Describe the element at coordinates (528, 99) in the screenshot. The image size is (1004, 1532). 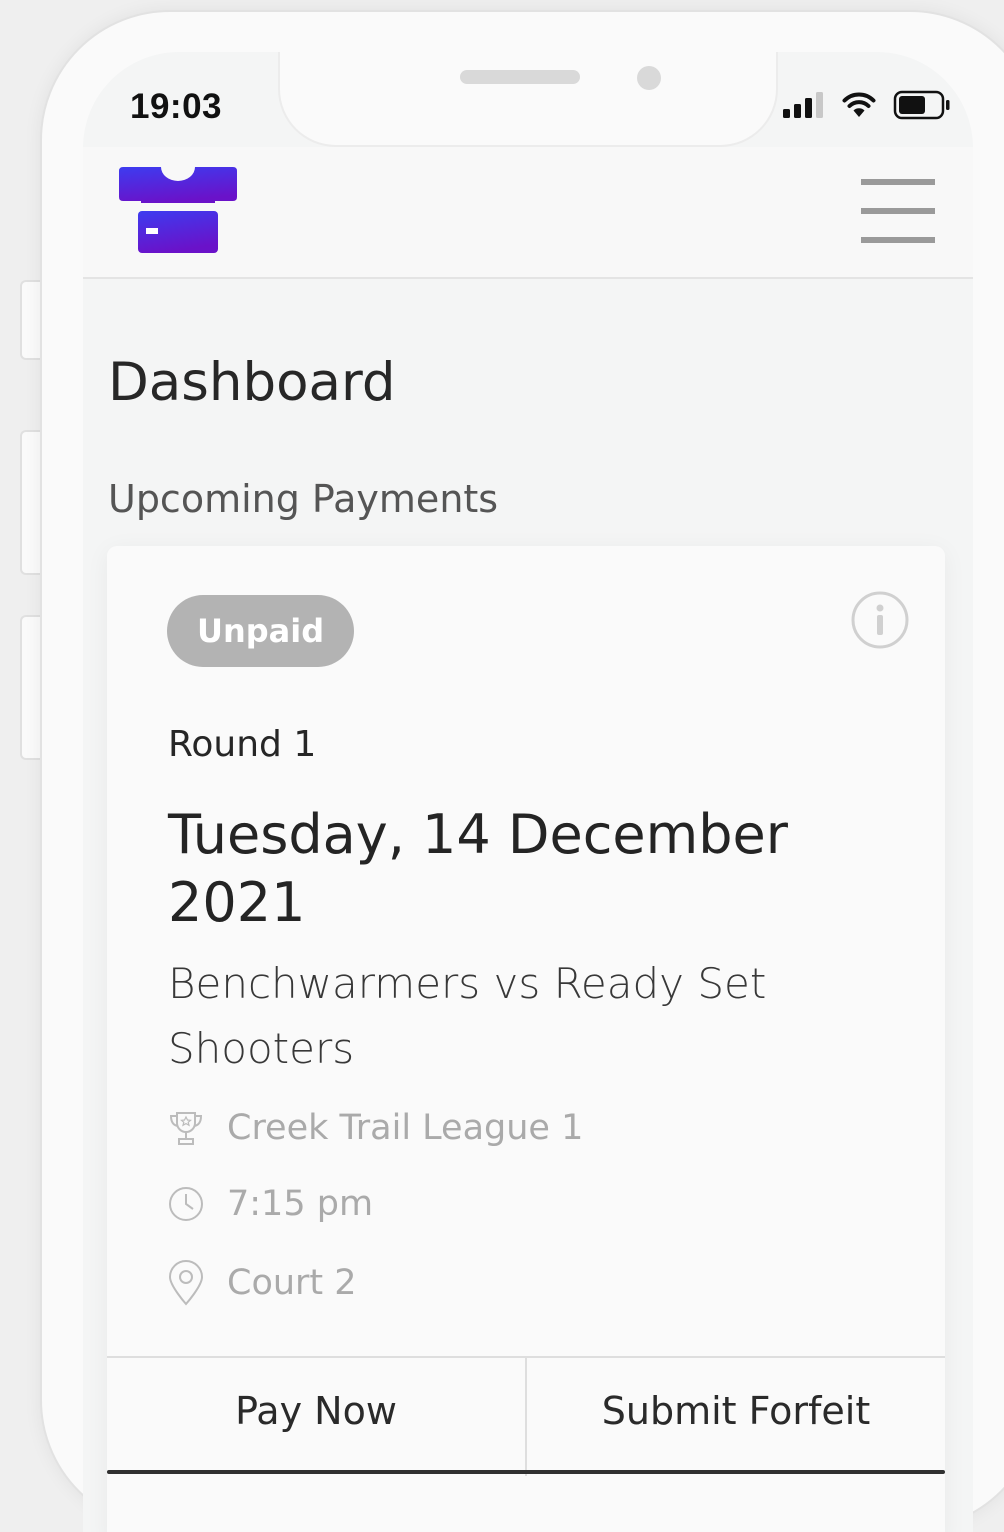
I see `phone-notch` at that location.